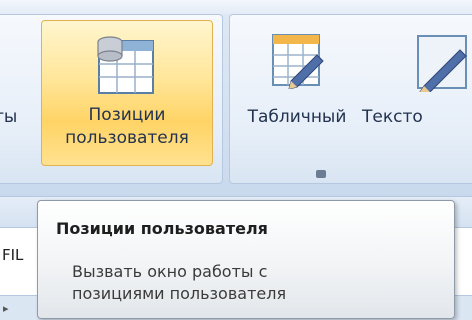 The height and width of the screenshot is (320, 472). What do you see at coordinates (127, 138) in the screenshot?
I see `user-positions-label-line2: пользователя` at bounding box center [127, 138].